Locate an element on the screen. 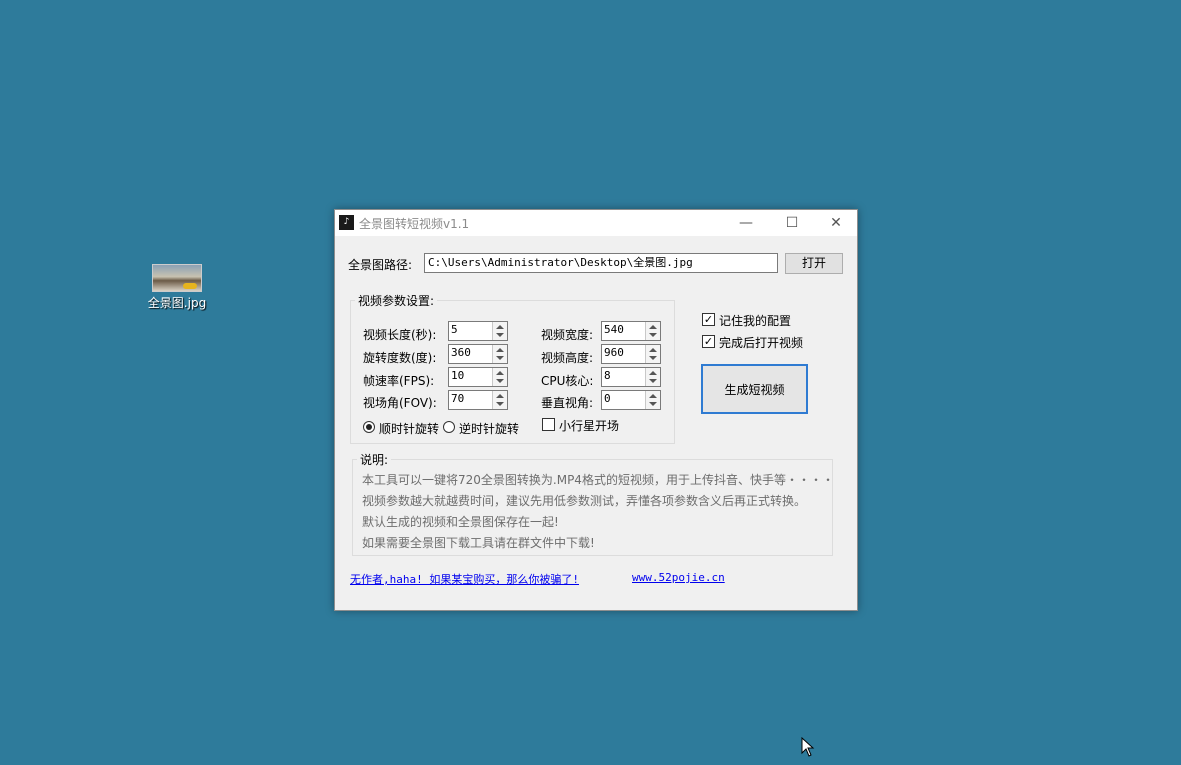 Image resolution: width=1181 pixels, height=765 pixels. description-line: 视频参数越大就越费时间，建议先用低参数测试，弄懂各项参数含义后再正式转换。 is located at coordinates (584, 501).